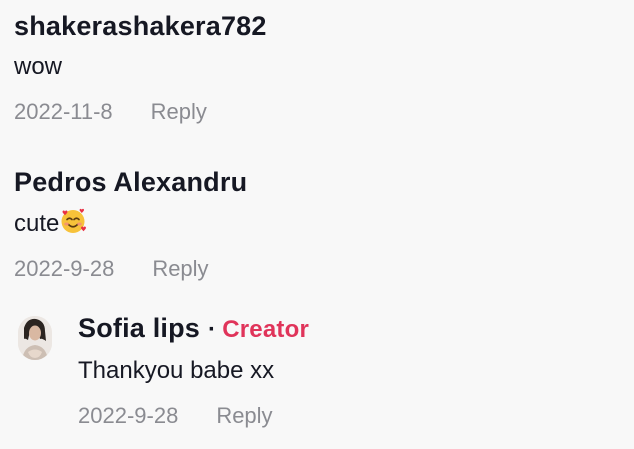 The height and width of the screenshot is (449, 634). I want to click on comment-date: 2022-9-28, so click(64, 268).